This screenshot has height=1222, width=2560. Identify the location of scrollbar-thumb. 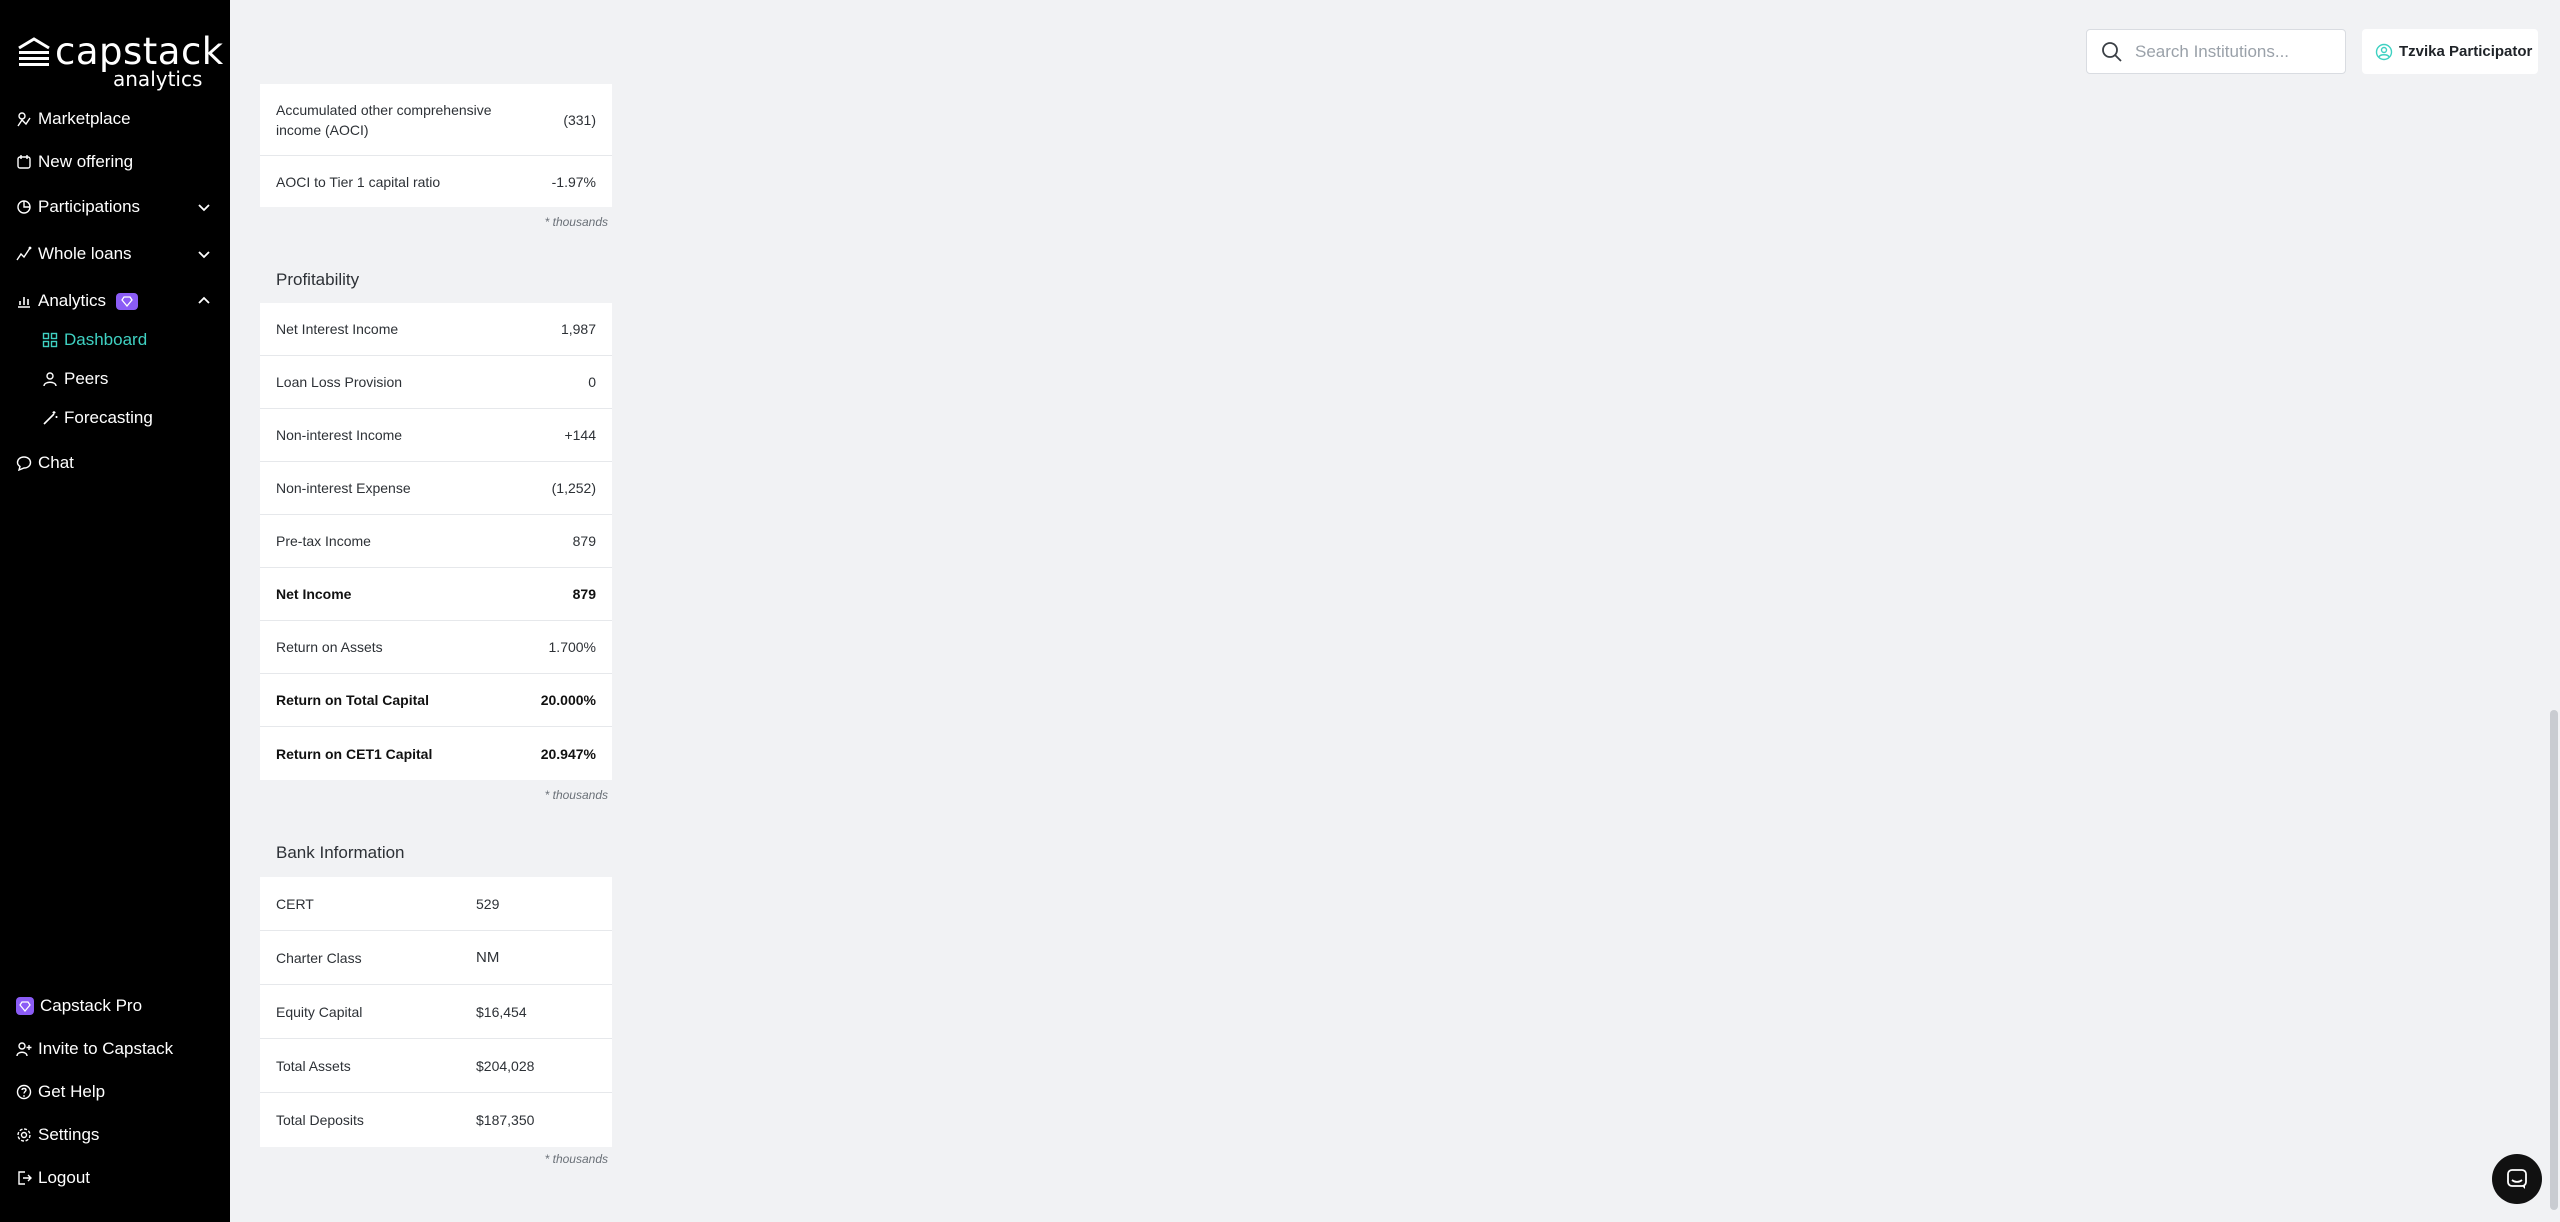
(2554, 960).